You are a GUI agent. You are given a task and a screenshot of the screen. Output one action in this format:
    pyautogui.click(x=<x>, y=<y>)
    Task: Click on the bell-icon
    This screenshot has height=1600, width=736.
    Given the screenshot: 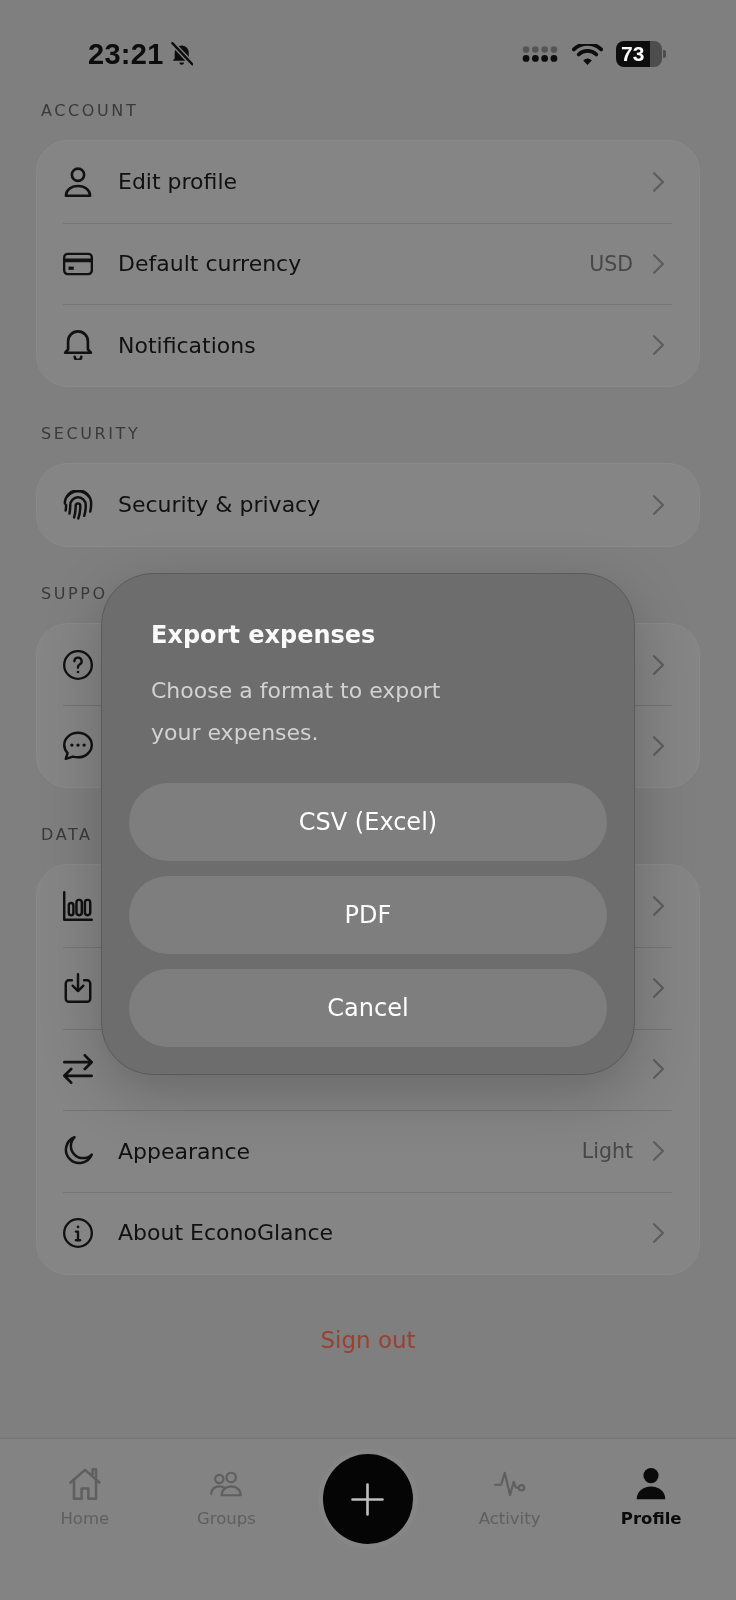 What is the action you would take?
    pyautogui.click(x=78, y=345)
    